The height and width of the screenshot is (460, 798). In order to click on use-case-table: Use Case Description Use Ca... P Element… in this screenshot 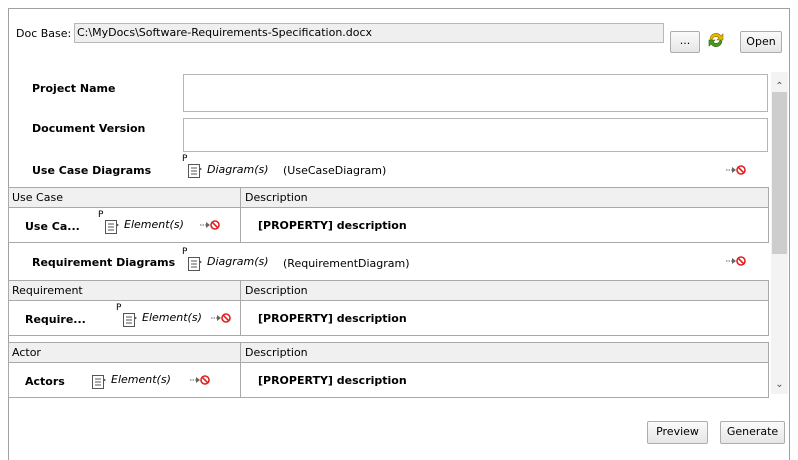, I will do `click(388, 215)`.